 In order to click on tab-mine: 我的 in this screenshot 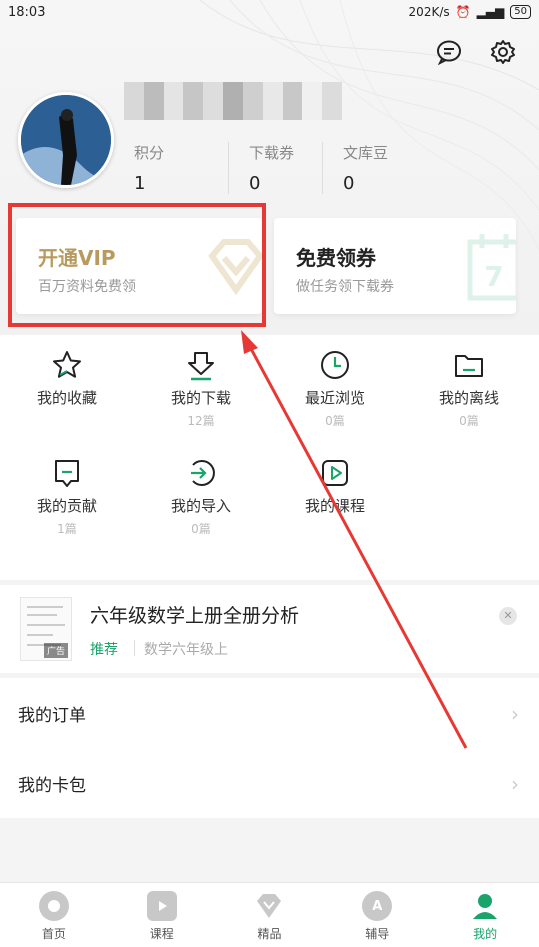, I will do `click(485, 915)`.